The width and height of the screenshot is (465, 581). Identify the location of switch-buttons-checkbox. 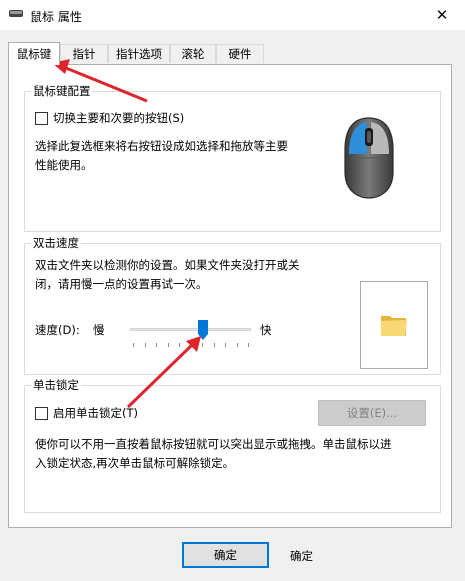
(41, 118).